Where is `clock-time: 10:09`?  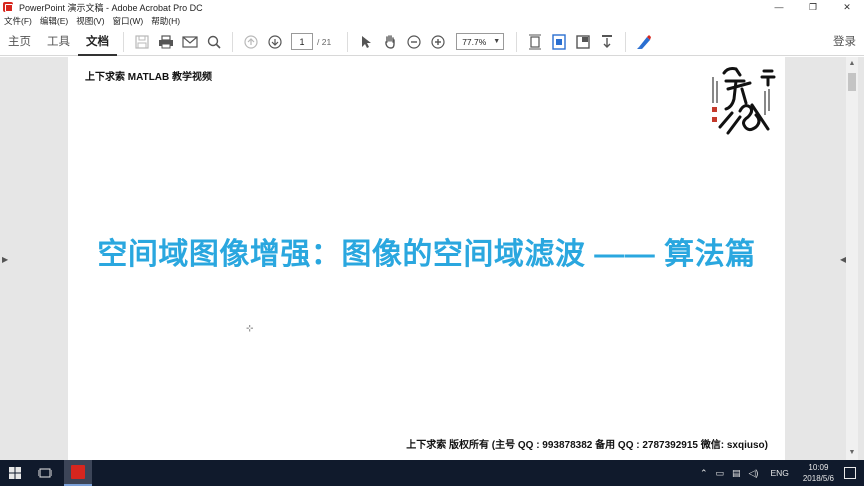
clock-time: 10:09 is located at coordinates (818, 467).